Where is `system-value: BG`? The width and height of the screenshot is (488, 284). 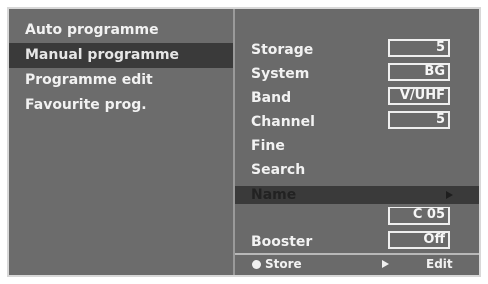
system-value: BG is located at coordinates (419, 72).